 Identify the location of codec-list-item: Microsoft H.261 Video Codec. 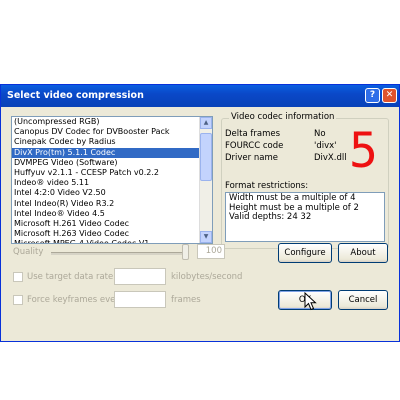
(112, 224).